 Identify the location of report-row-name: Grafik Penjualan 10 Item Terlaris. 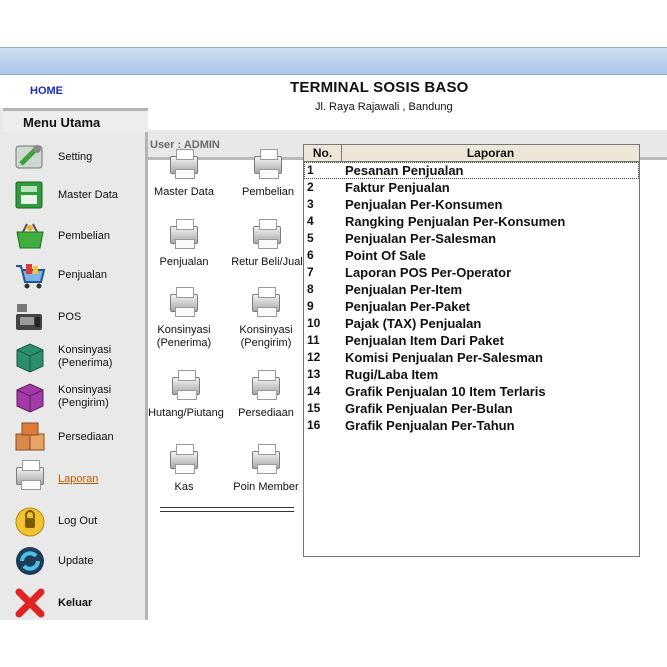
(445, 391).